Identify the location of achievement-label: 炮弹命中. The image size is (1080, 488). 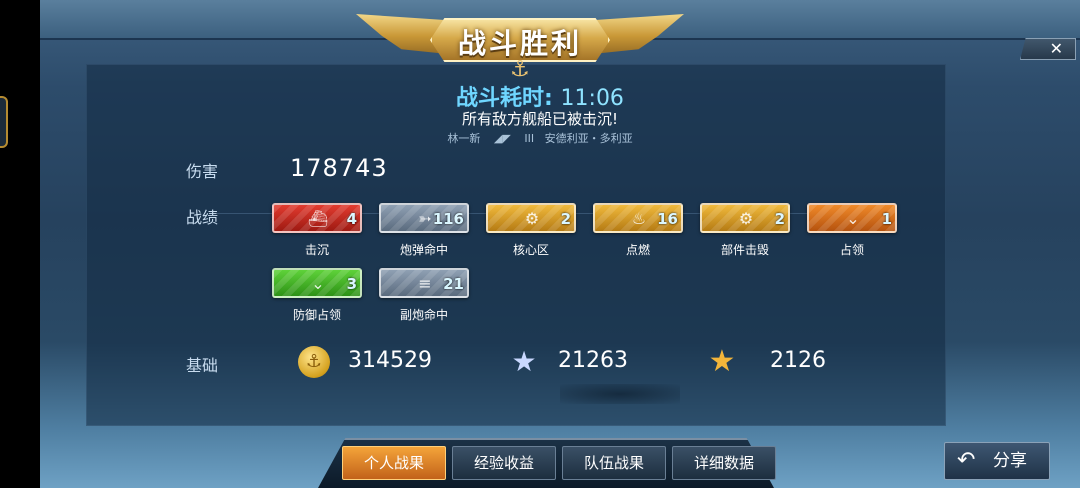
(423, 250).